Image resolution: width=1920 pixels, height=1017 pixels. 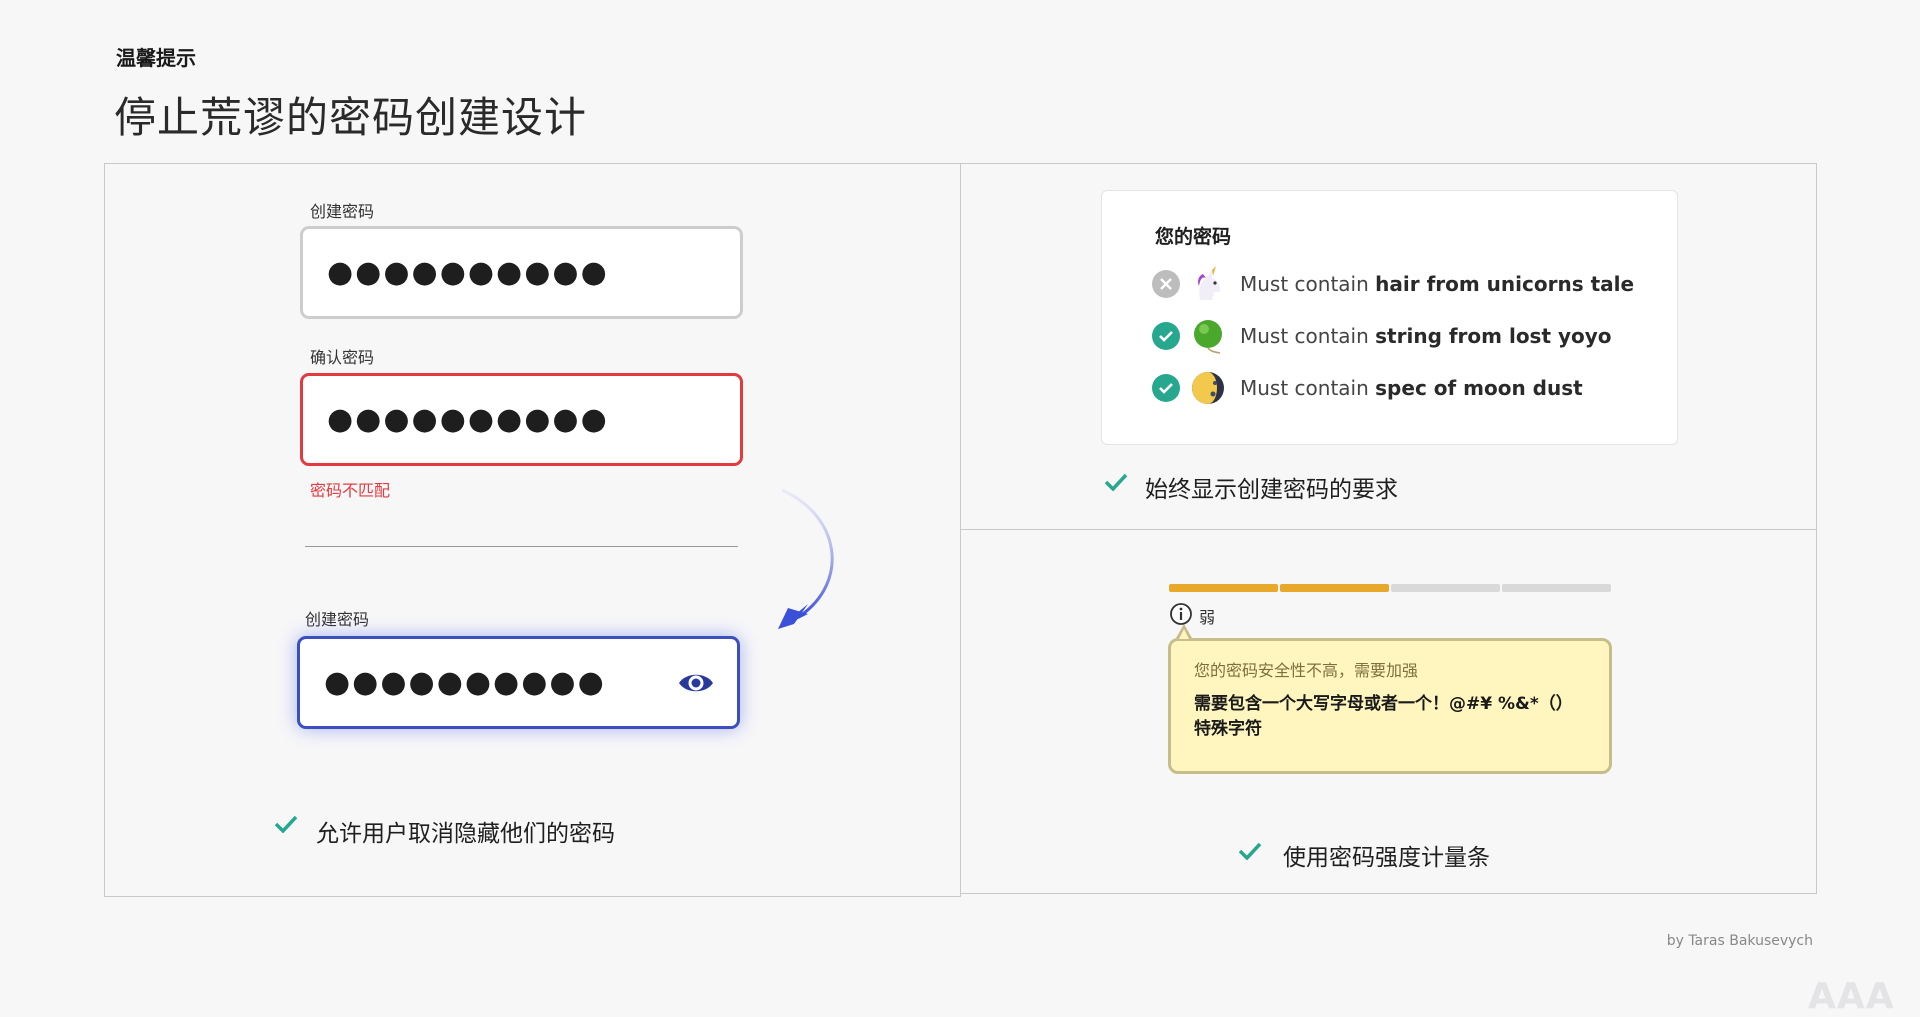 I want to click on tooltip-heading: 您的密码安全性不高，需要加强, so click(x=1306, y=670).